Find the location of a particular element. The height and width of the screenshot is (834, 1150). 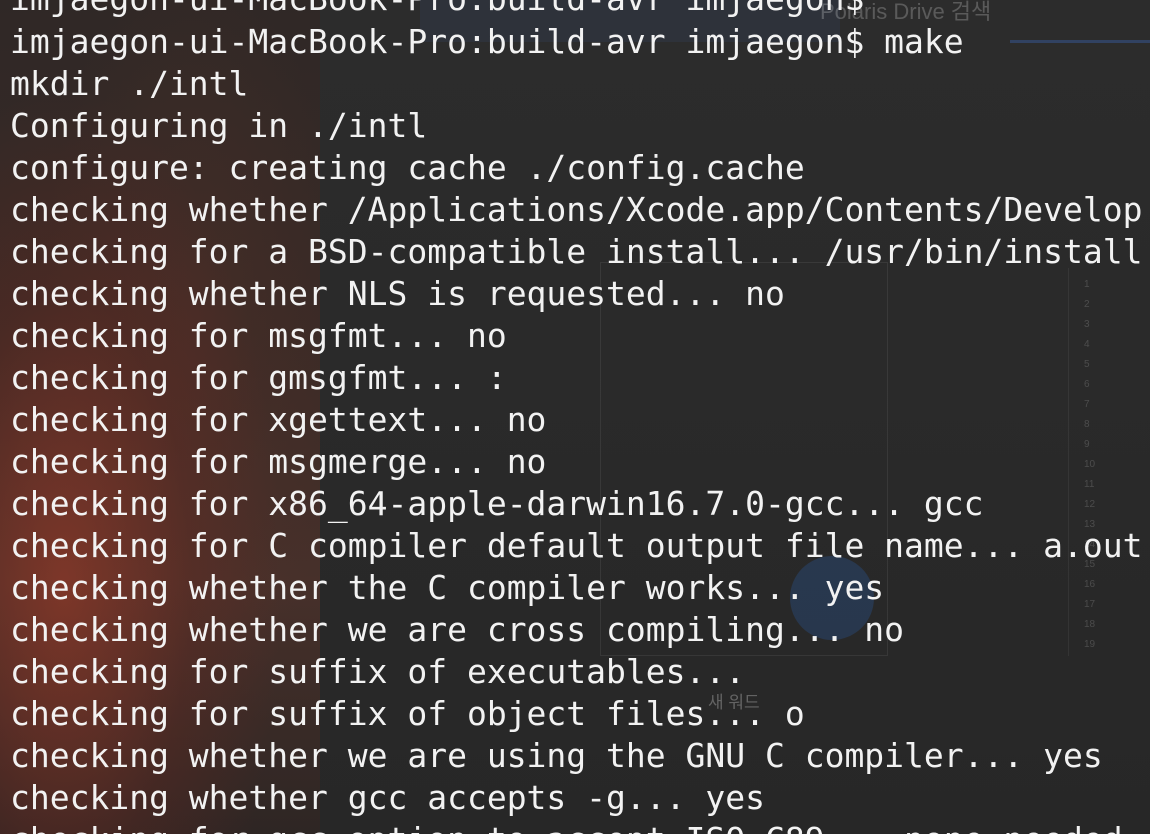

terminal-line: checking for gmsgfmt... : is located at coordinates (258, 377).